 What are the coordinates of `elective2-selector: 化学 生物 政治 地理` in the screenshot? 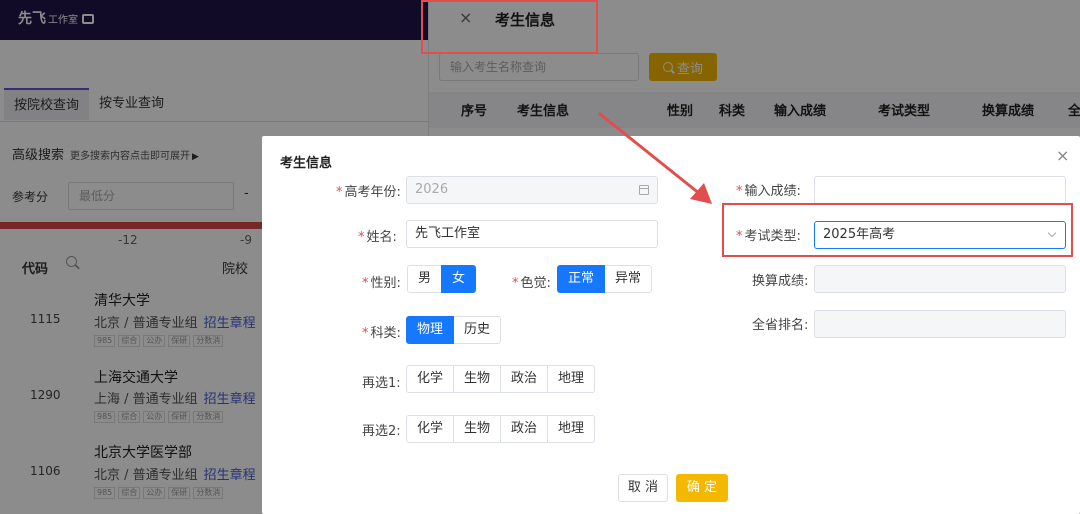 It's located at (501, 429).